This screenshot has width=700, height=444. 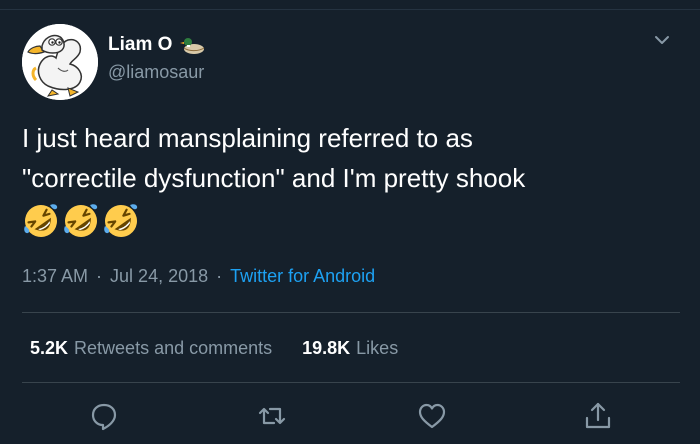 I want to click on white-duck-cartoon-icon, so click(x=60, y=62).